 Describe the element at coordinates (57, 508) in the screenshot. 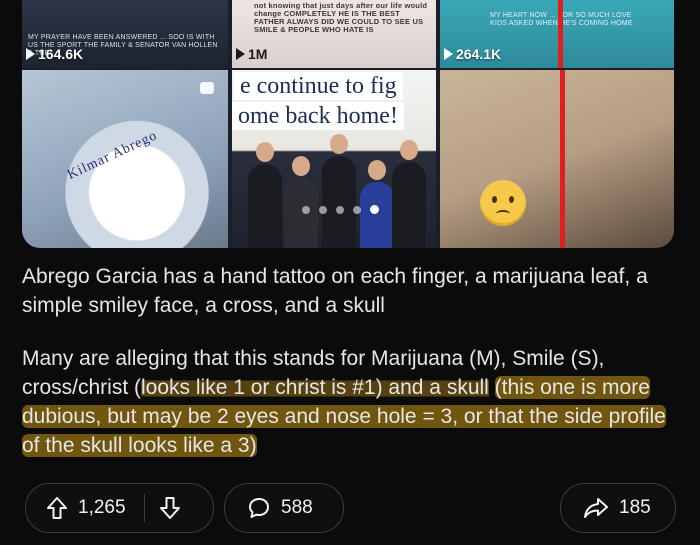

I see `upvote-arrow-icon` at that location.